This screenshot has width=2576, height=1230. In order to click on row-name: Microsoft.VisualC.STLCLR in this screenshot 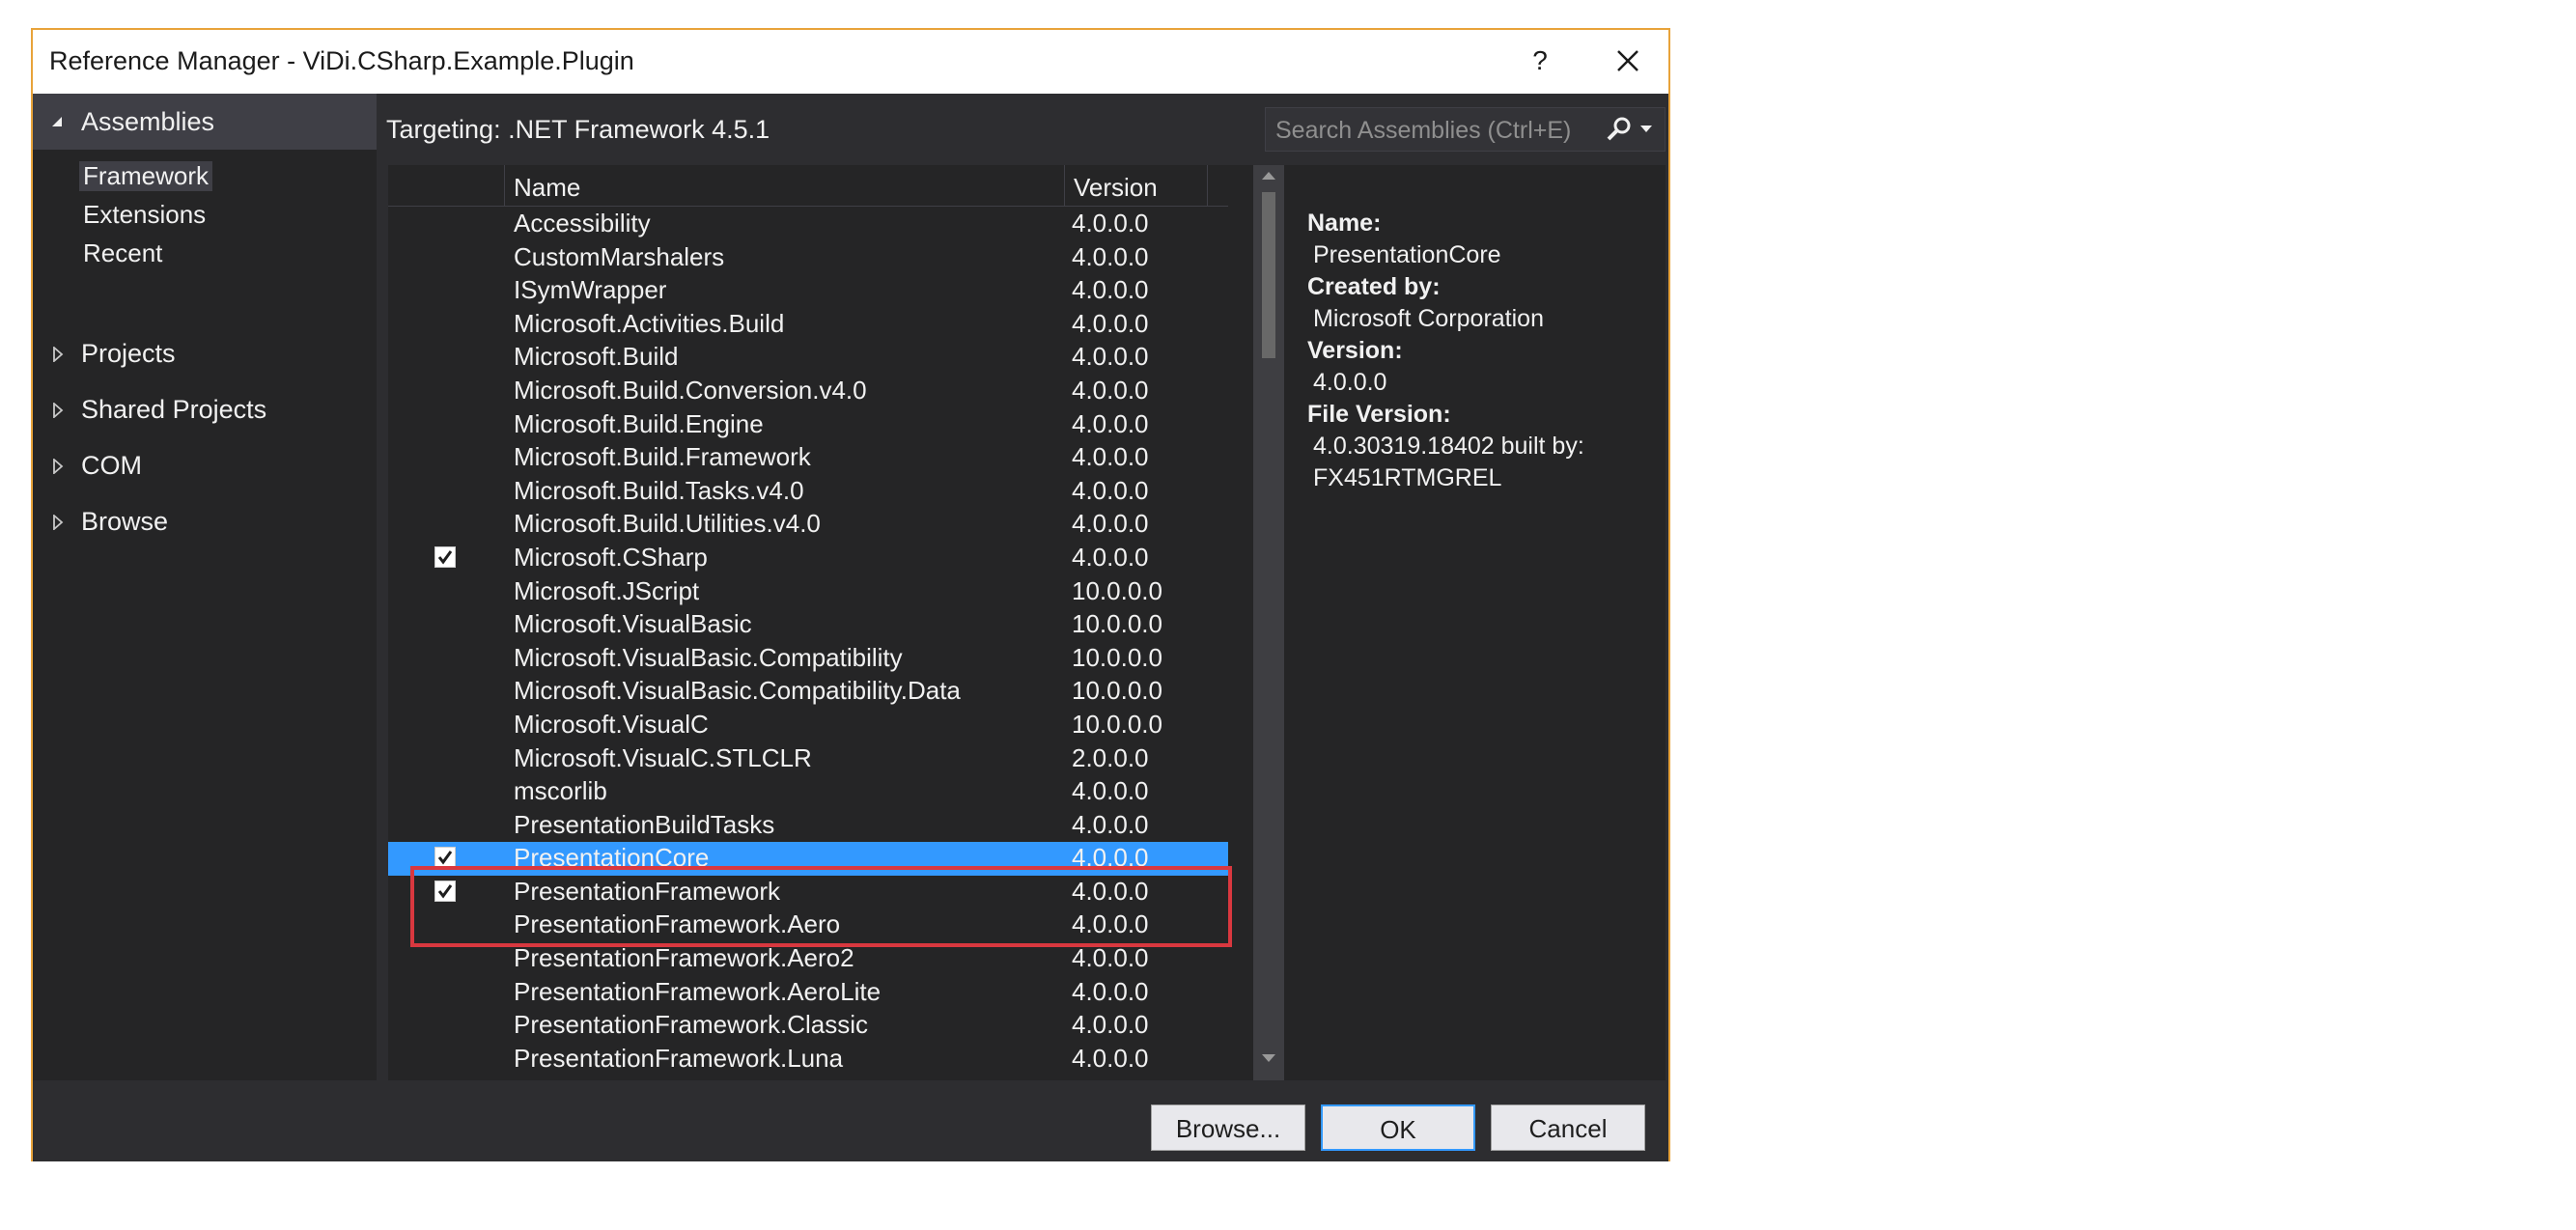, I will do `click(663, 757)`.